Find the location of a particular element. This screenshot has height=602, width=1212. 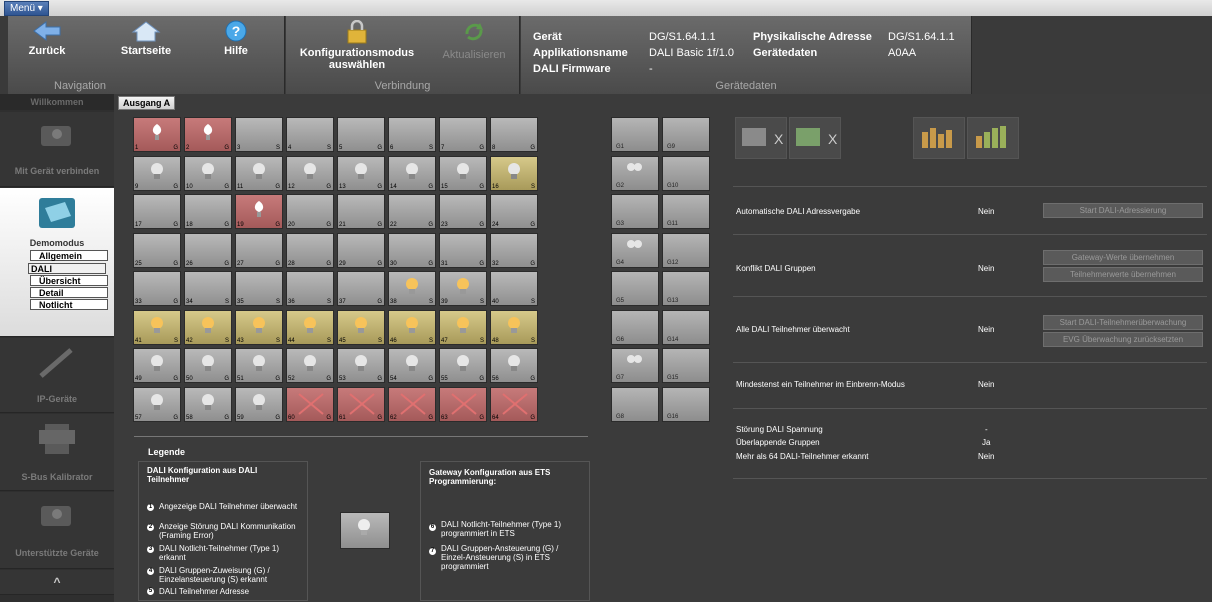

dali-cell: 9G is located at coordinates (157, 173).